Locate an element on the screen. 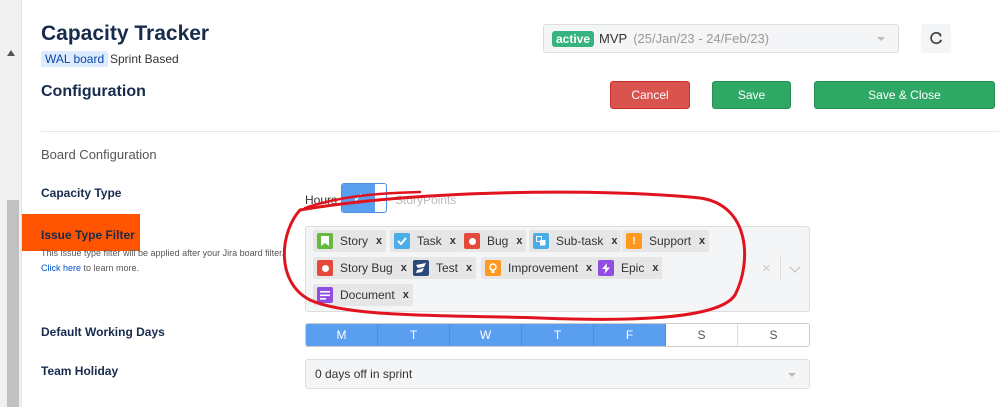 This screenshot has width=999, height=407. tag-test: Test x is located at coordinates (443, 268).